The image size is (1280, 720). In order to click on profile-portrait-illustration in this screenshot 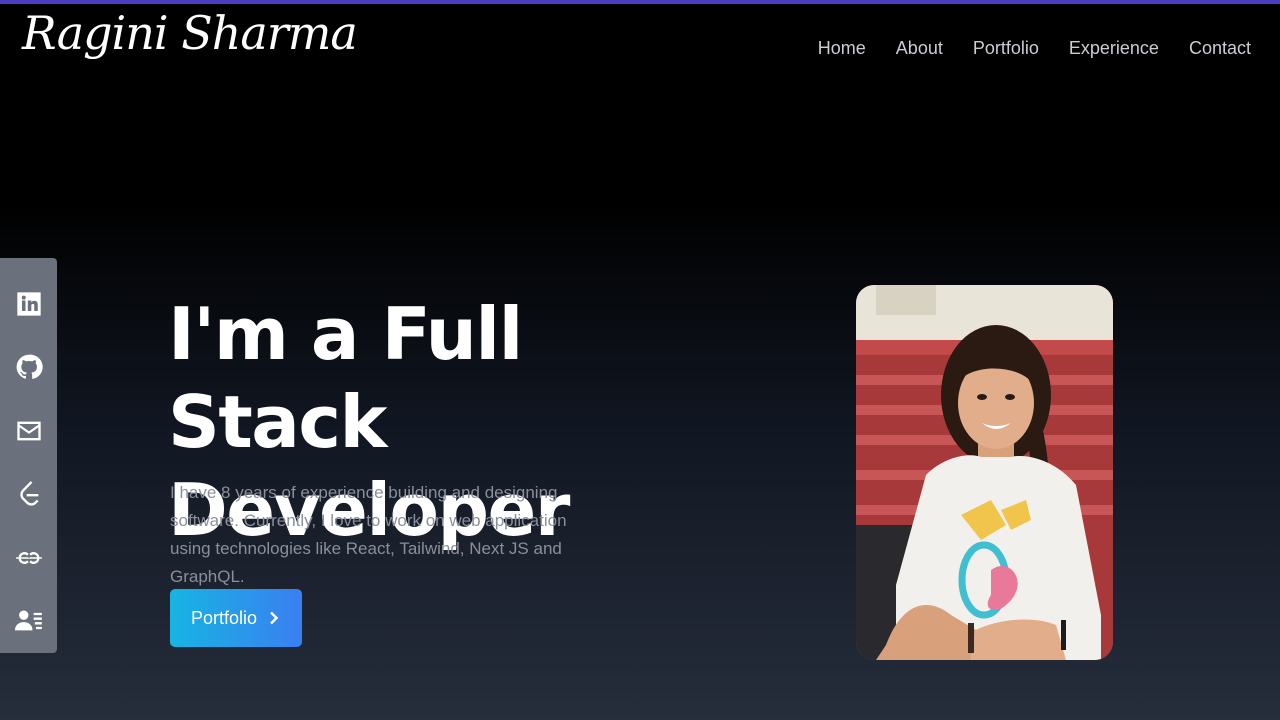, I will do `click(984, 472)`.